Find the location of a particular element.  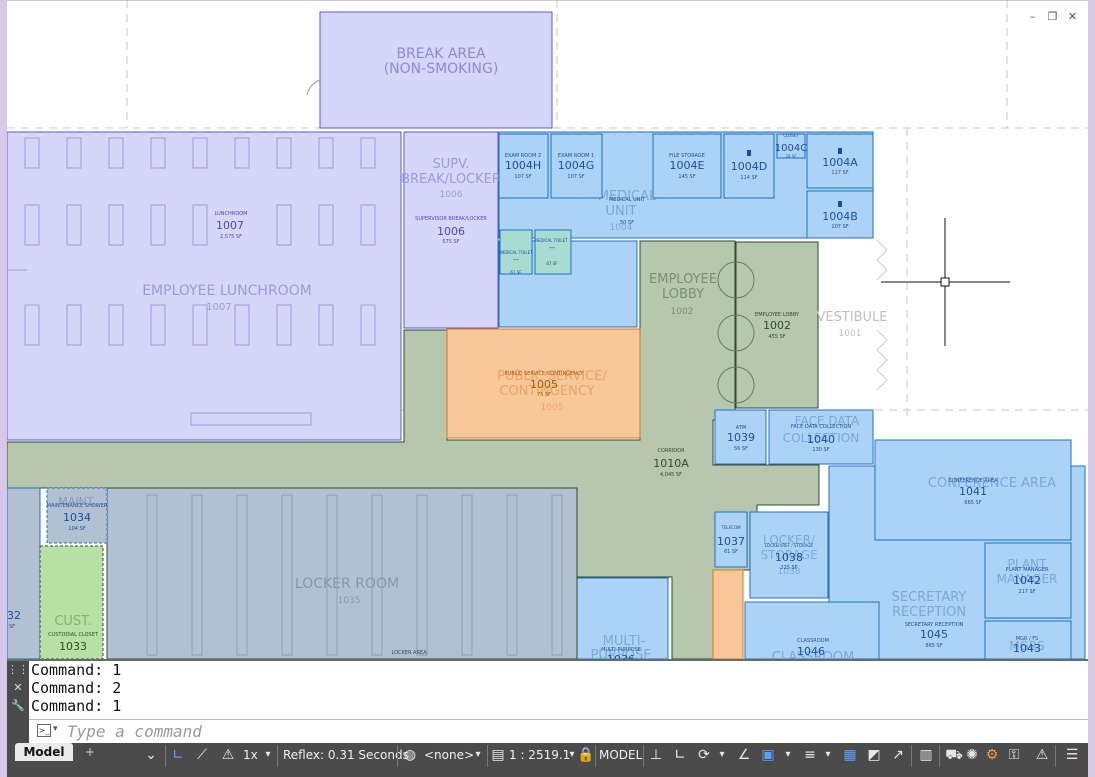

selection-cycling-icon: ◩ is located at coordinates (874, 755).